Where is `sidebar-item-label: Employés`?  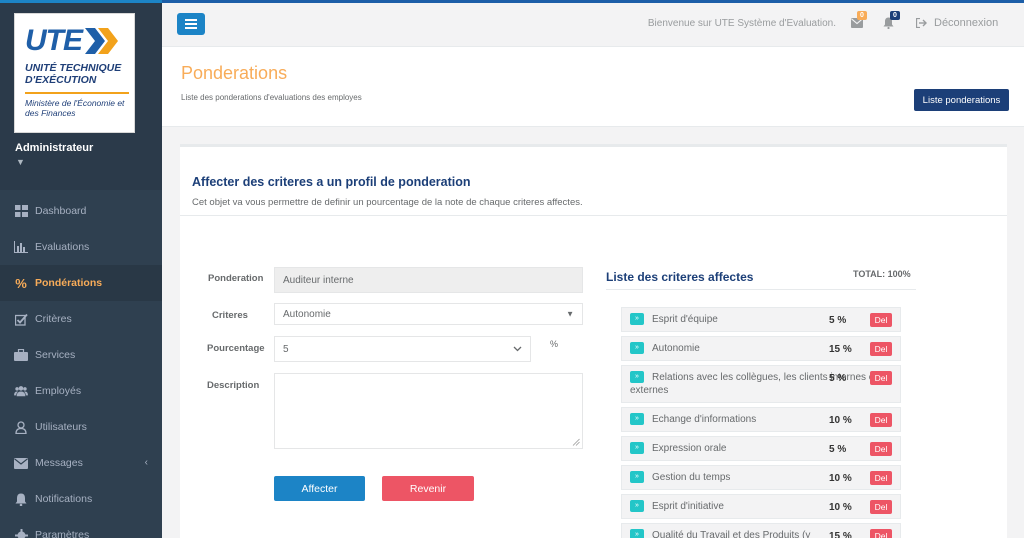
sidebar-item-label: Employés is located at coordinates (58, 391).